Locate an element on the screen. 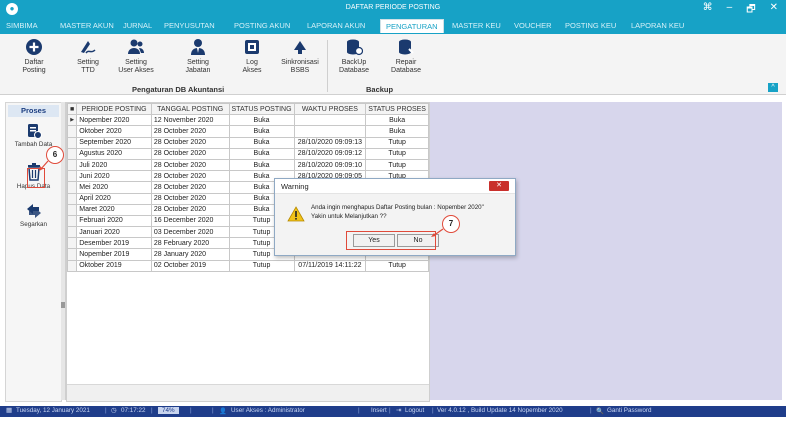  title-bar: ● DAFTAR PERIODE POSTING ⌘ – 🗗 ✕ is located at coordinates (393, 9).